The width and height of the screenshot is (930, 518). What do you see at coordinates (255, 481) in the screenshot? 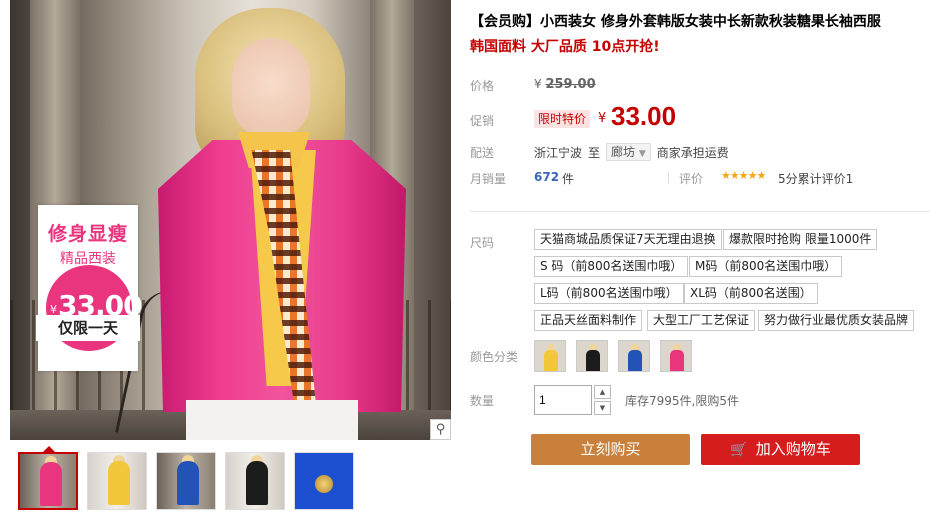
I see `thumbnail-black-blazer` at bounding box center [255, 481].